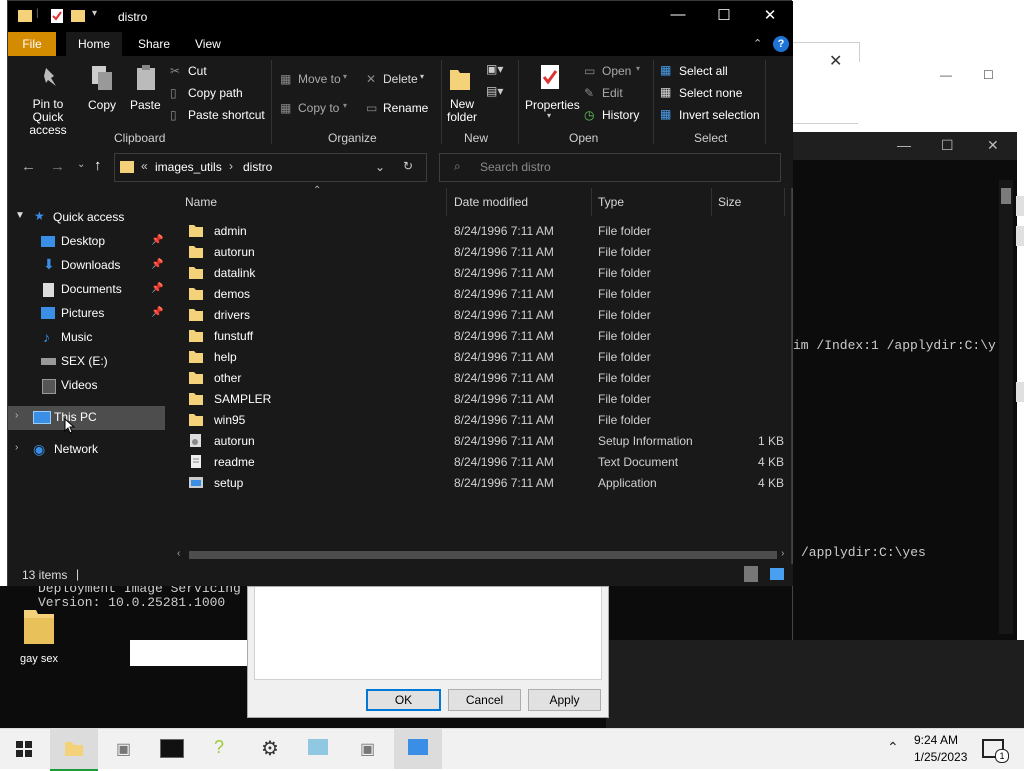 The width and height of the screenshot is (1024, 771). What do you see at coordinates (936, 740) in the screenshot?
I see `clock-time: 9:24 AM` at bounding box center [936, 740].